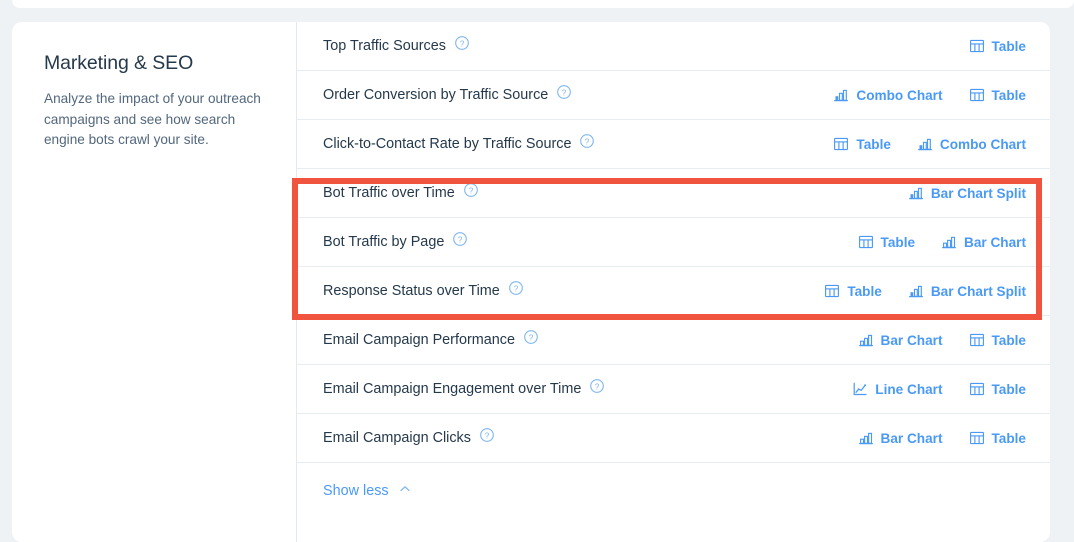 This screenshot has width=1074, height=542. What do you see at coordinates (673, 438) in the screenshot?
I see `report-row: Email Campaign Clicks? Bar Chart Table` at bounding box center [673, 438].